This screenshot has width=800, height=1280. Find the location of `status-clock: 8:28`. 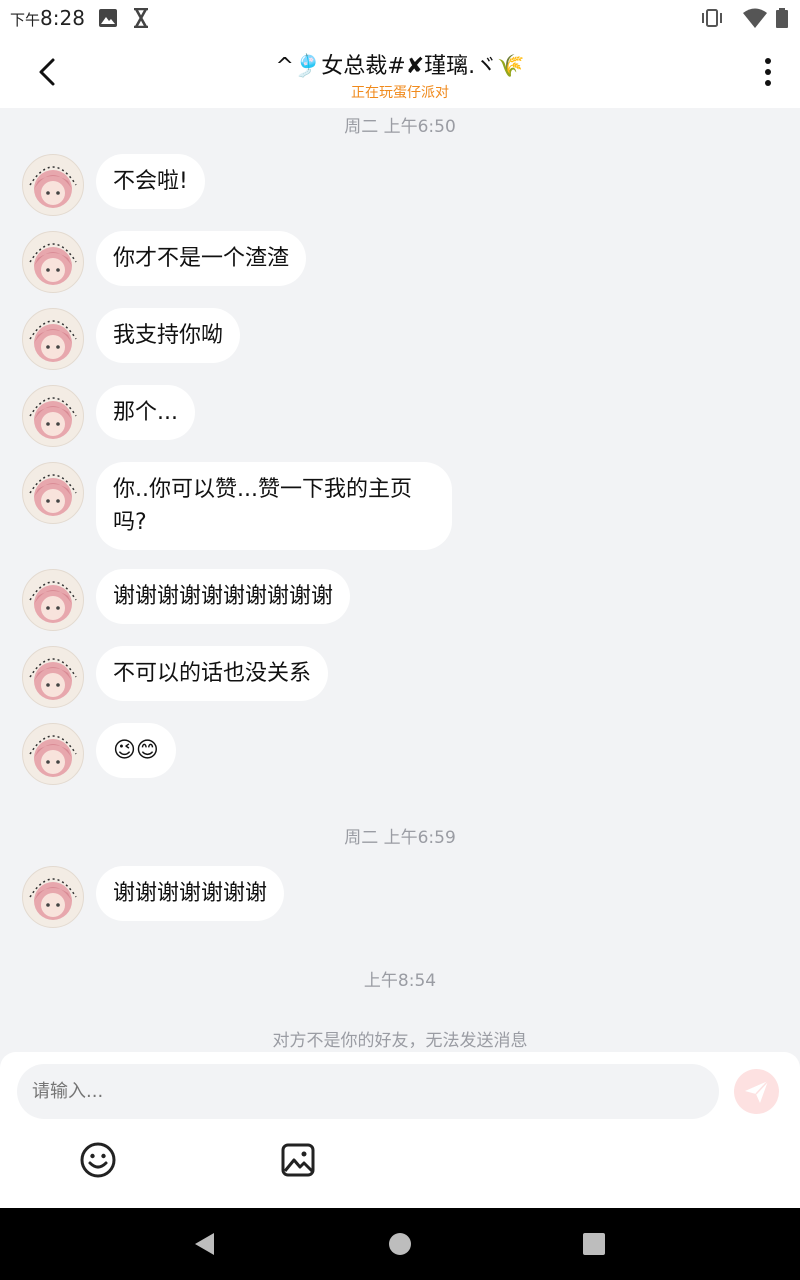

status-clock: 8:28 is located at coordinates (62, 18).